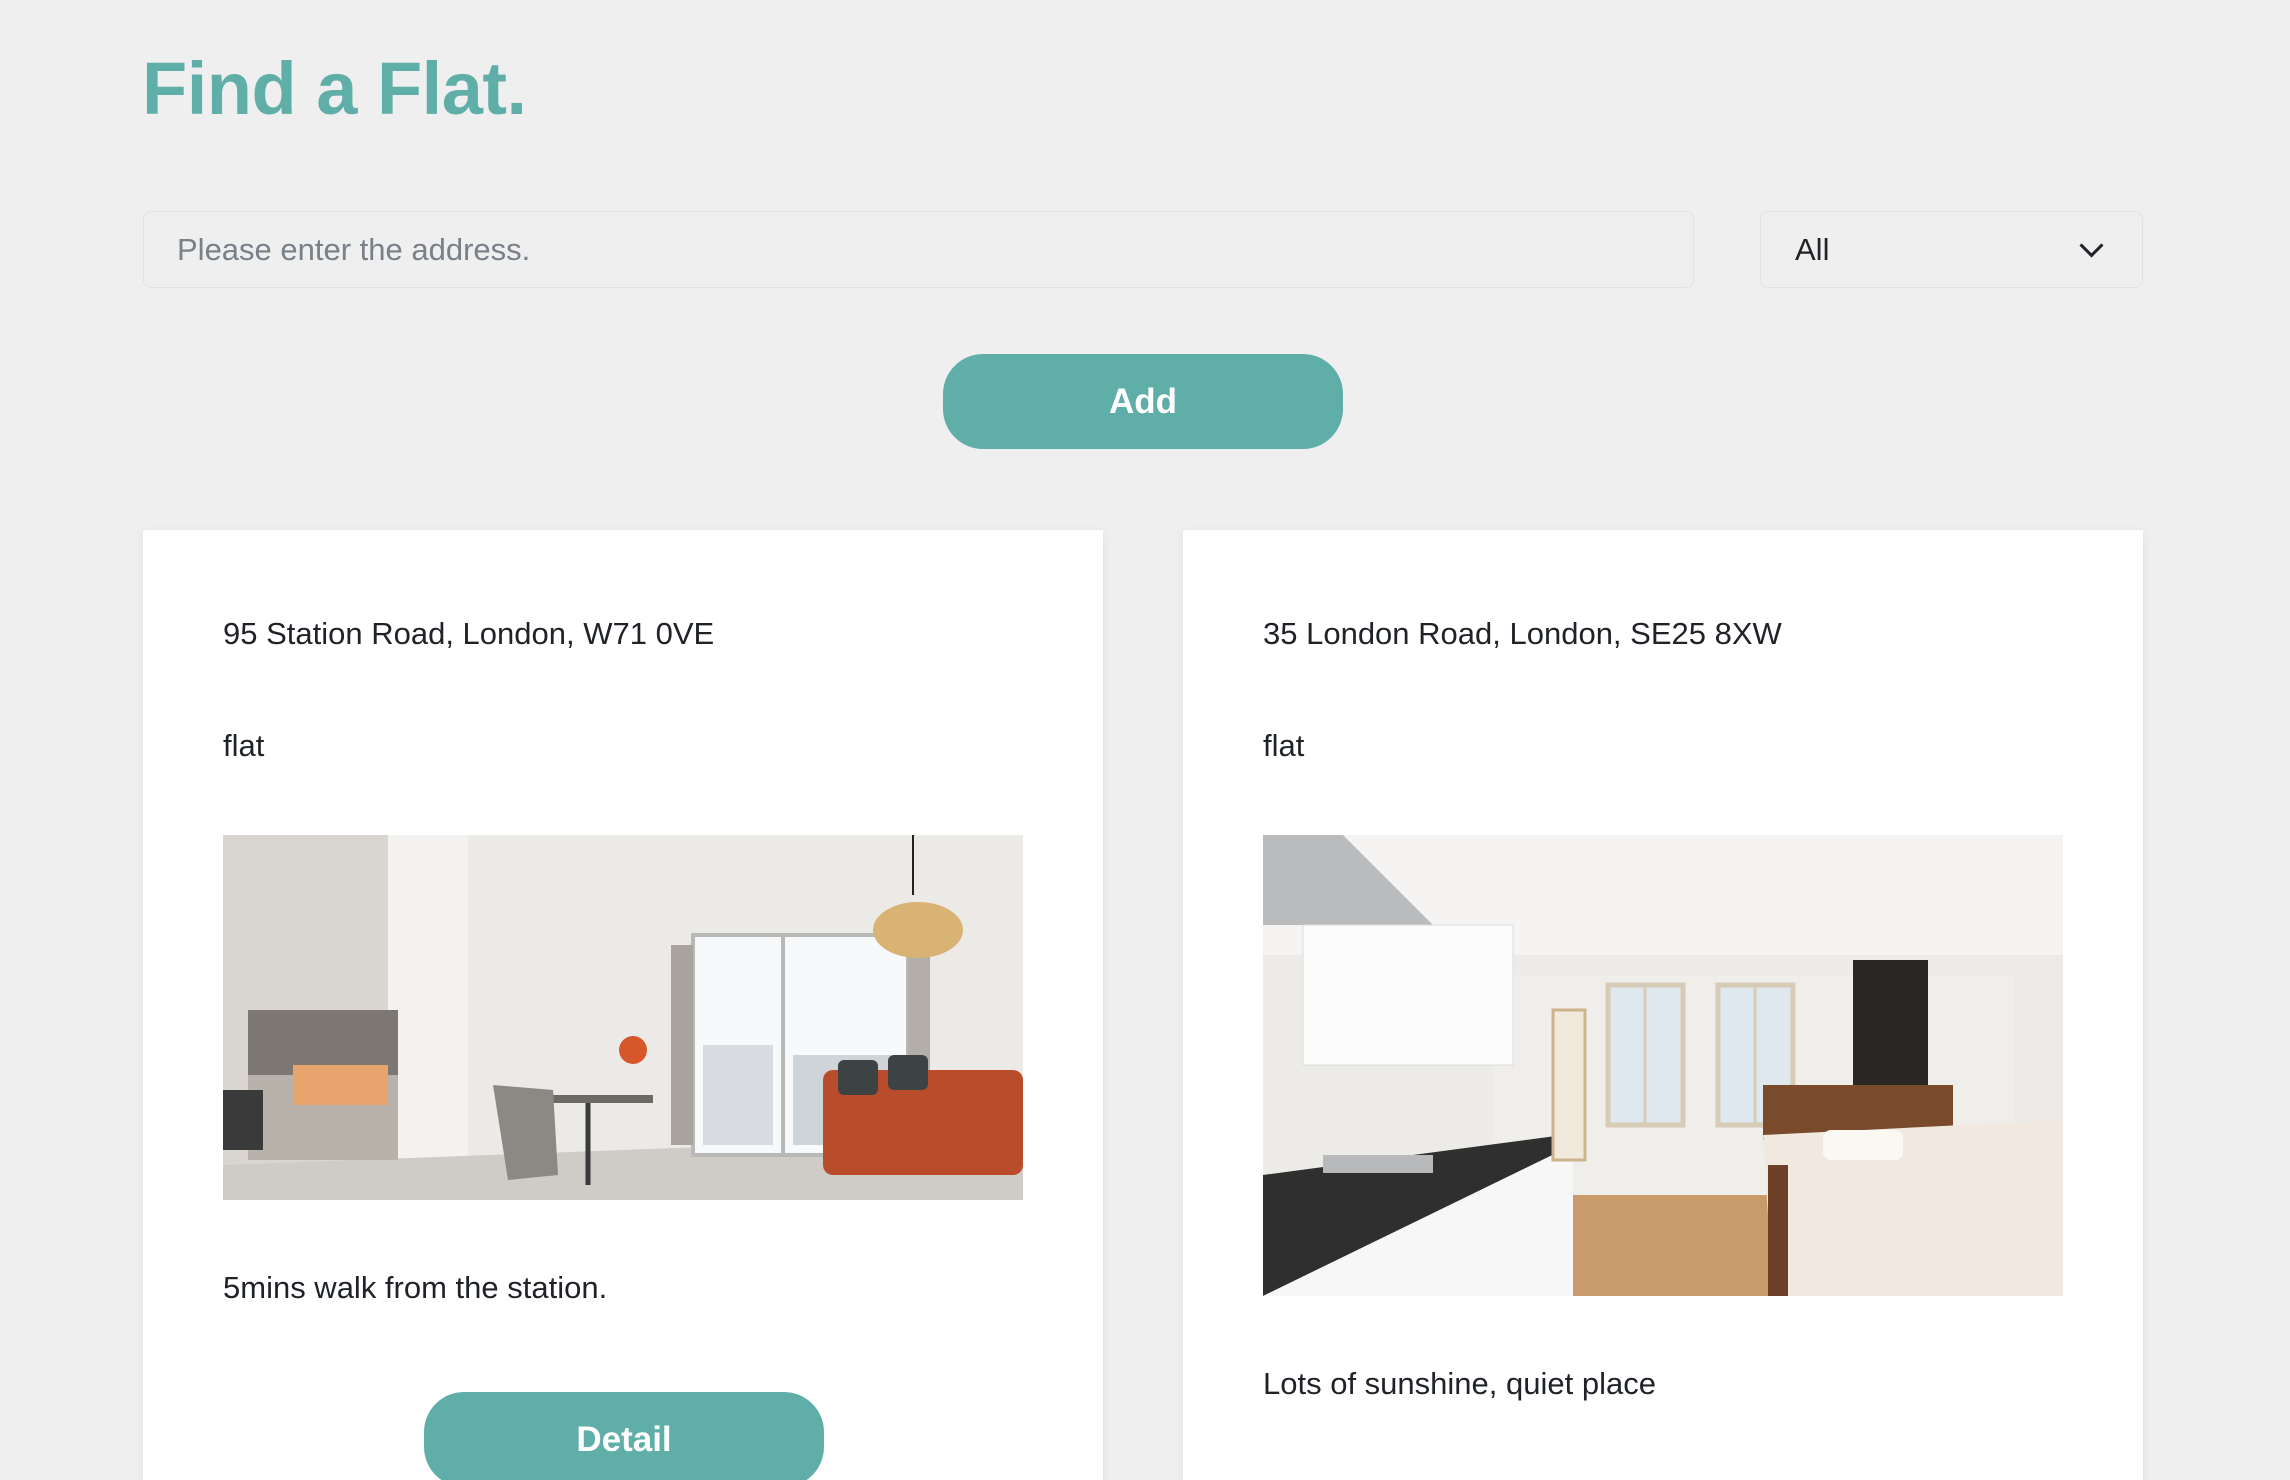 This screenshot has width=2290, height=1480. Describe the element at coordinates (1951, 249) in the screenshot. I see `property-type-select: All` at that location.